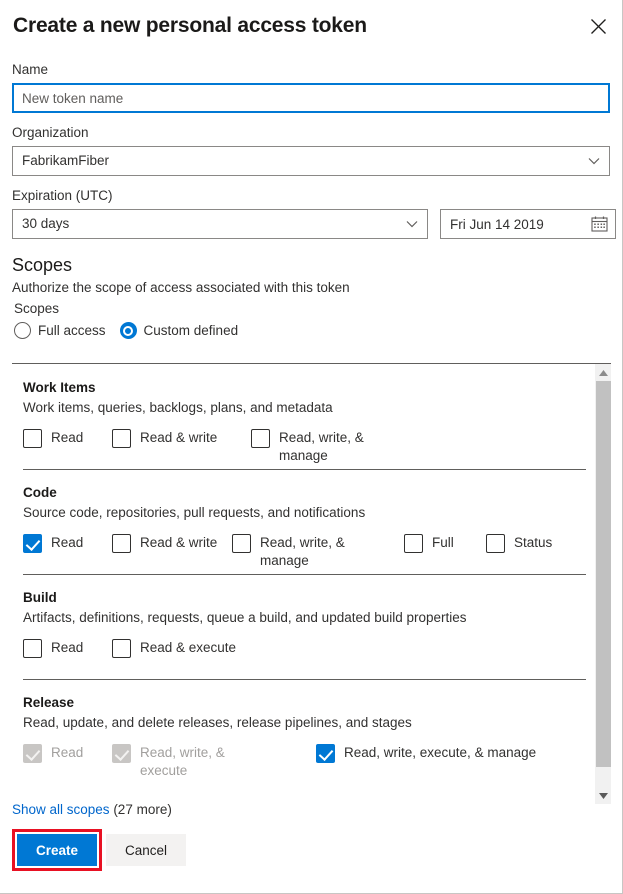  I want to click on expiration-select: 30 days, so click(220, 224).